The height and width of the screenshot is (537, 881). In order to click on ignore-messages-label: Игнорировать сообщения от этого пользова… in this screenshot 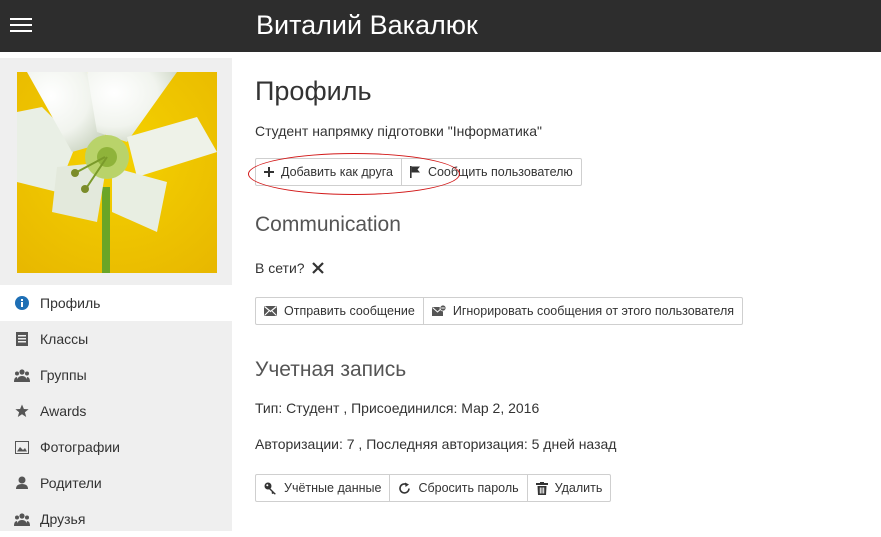, I will do `click(593, 311)`.